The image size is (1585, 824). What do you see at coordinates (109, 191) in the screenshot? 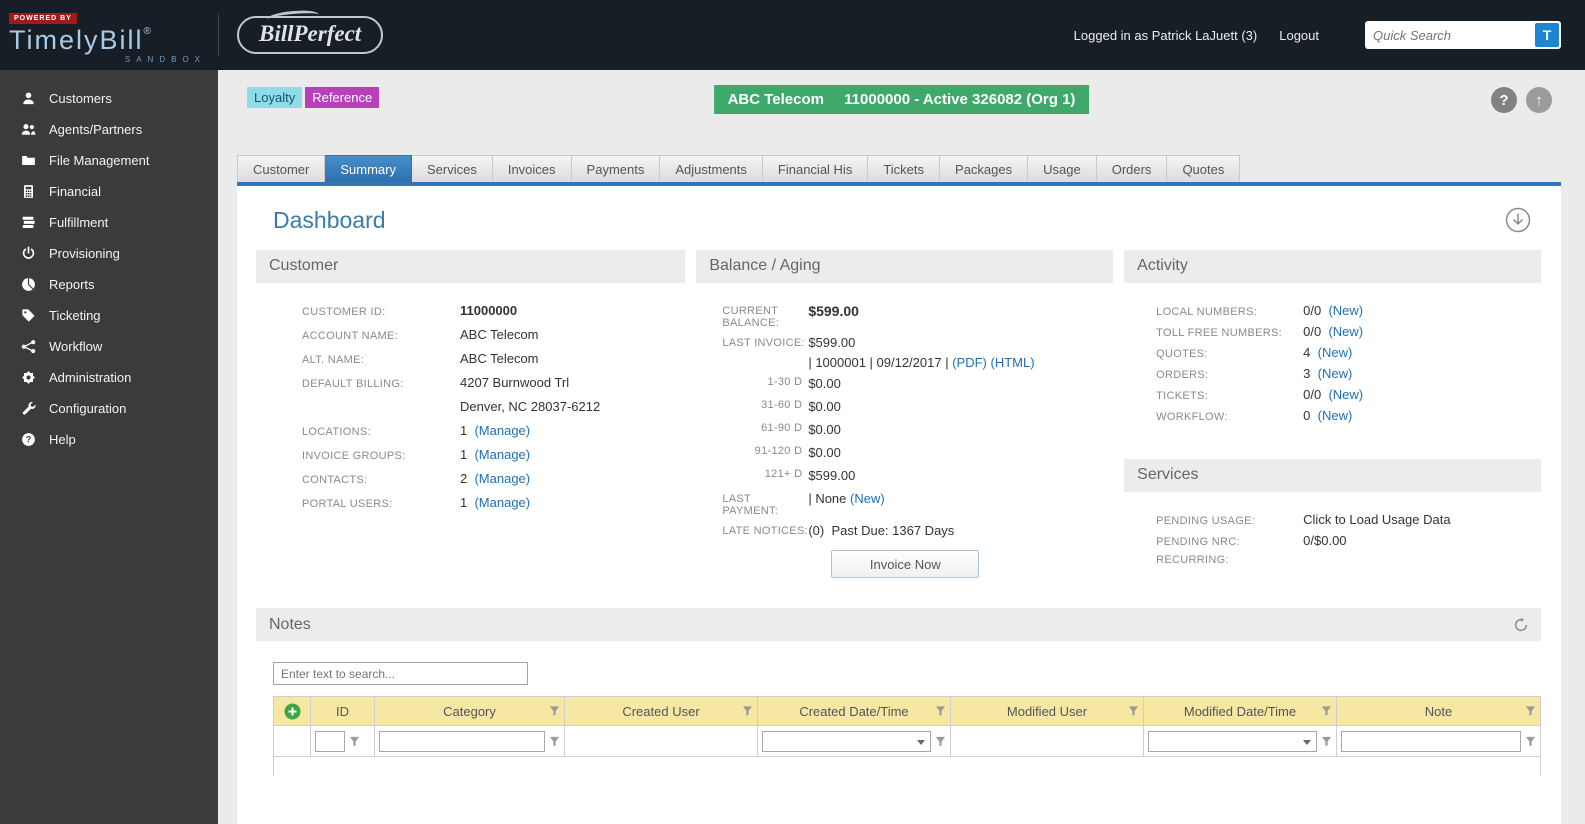
I see `sidebar-item-financial: Financial` at bounding box center [109, 191].